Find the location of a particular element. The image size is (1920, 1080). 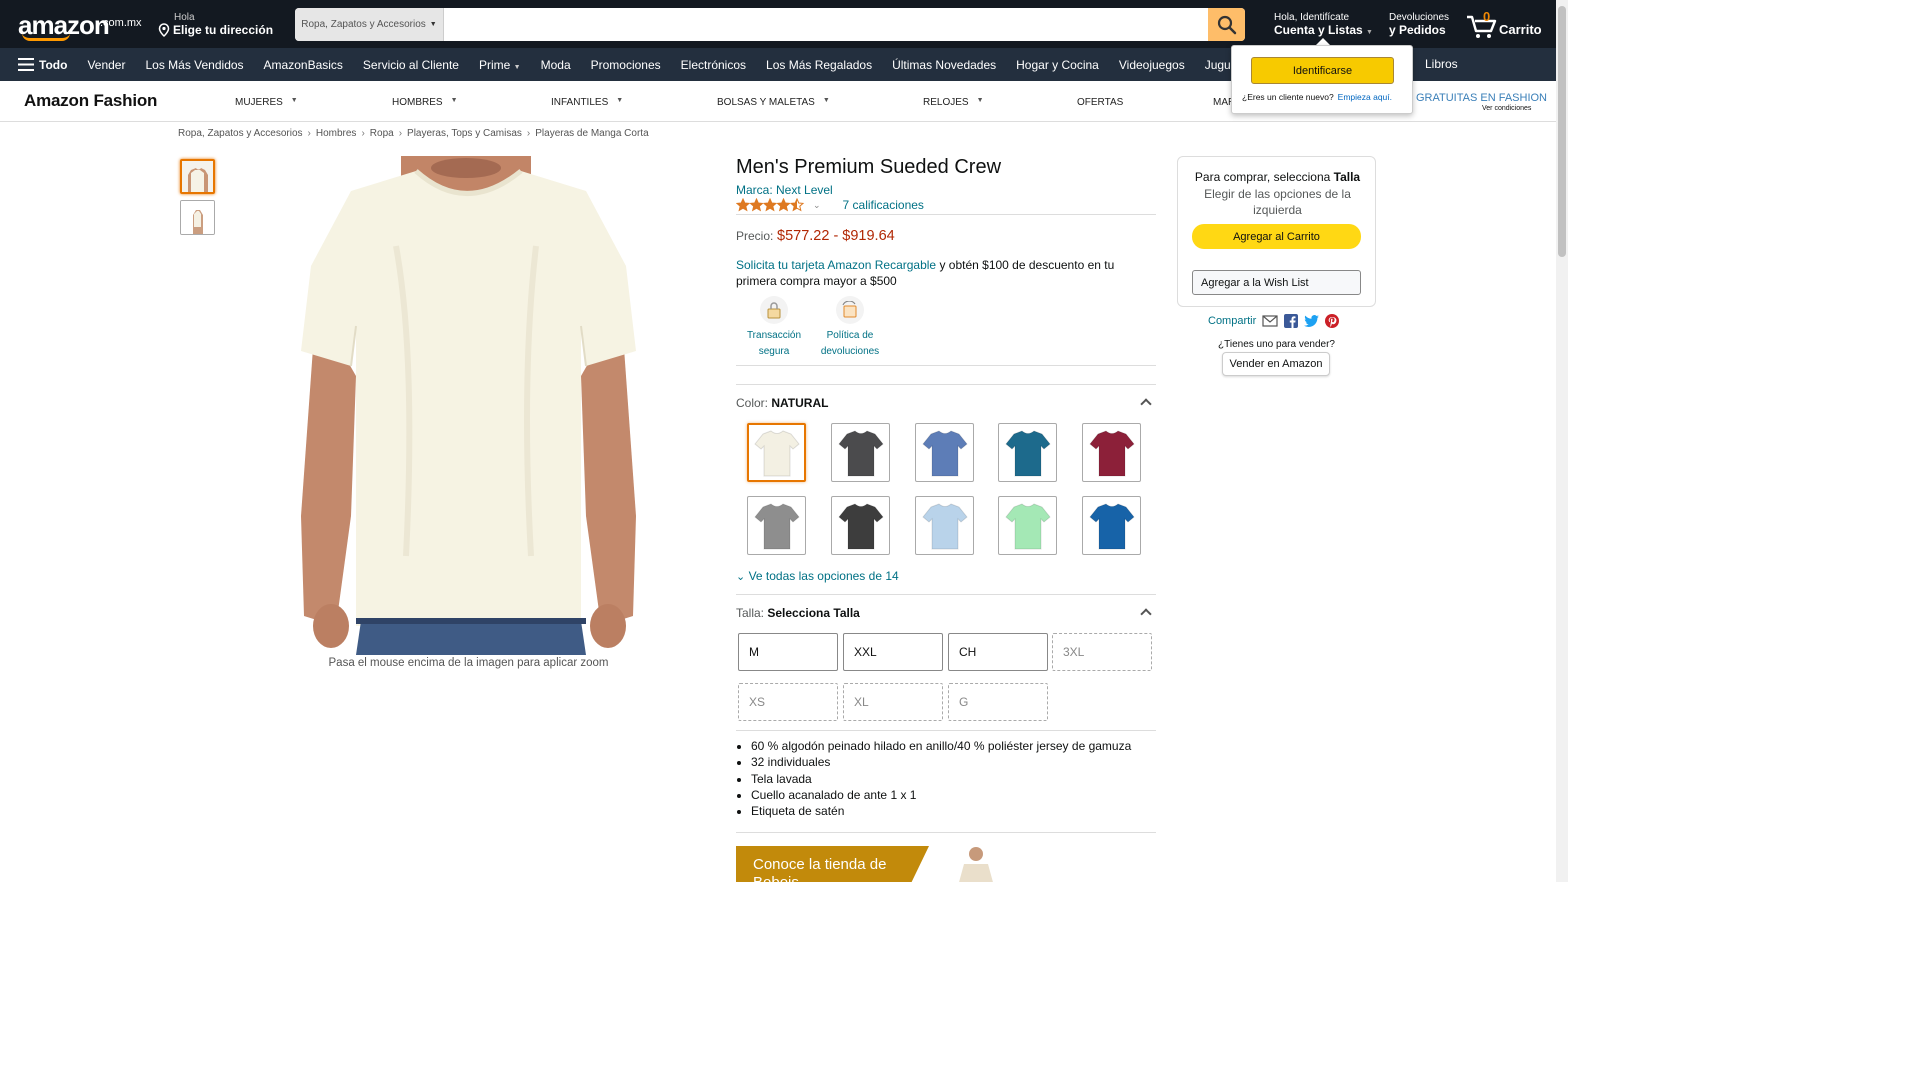

search-category-dropdown: Ropa, Zapatos y Accesorios ▼ is located at coordinates (369, 24).